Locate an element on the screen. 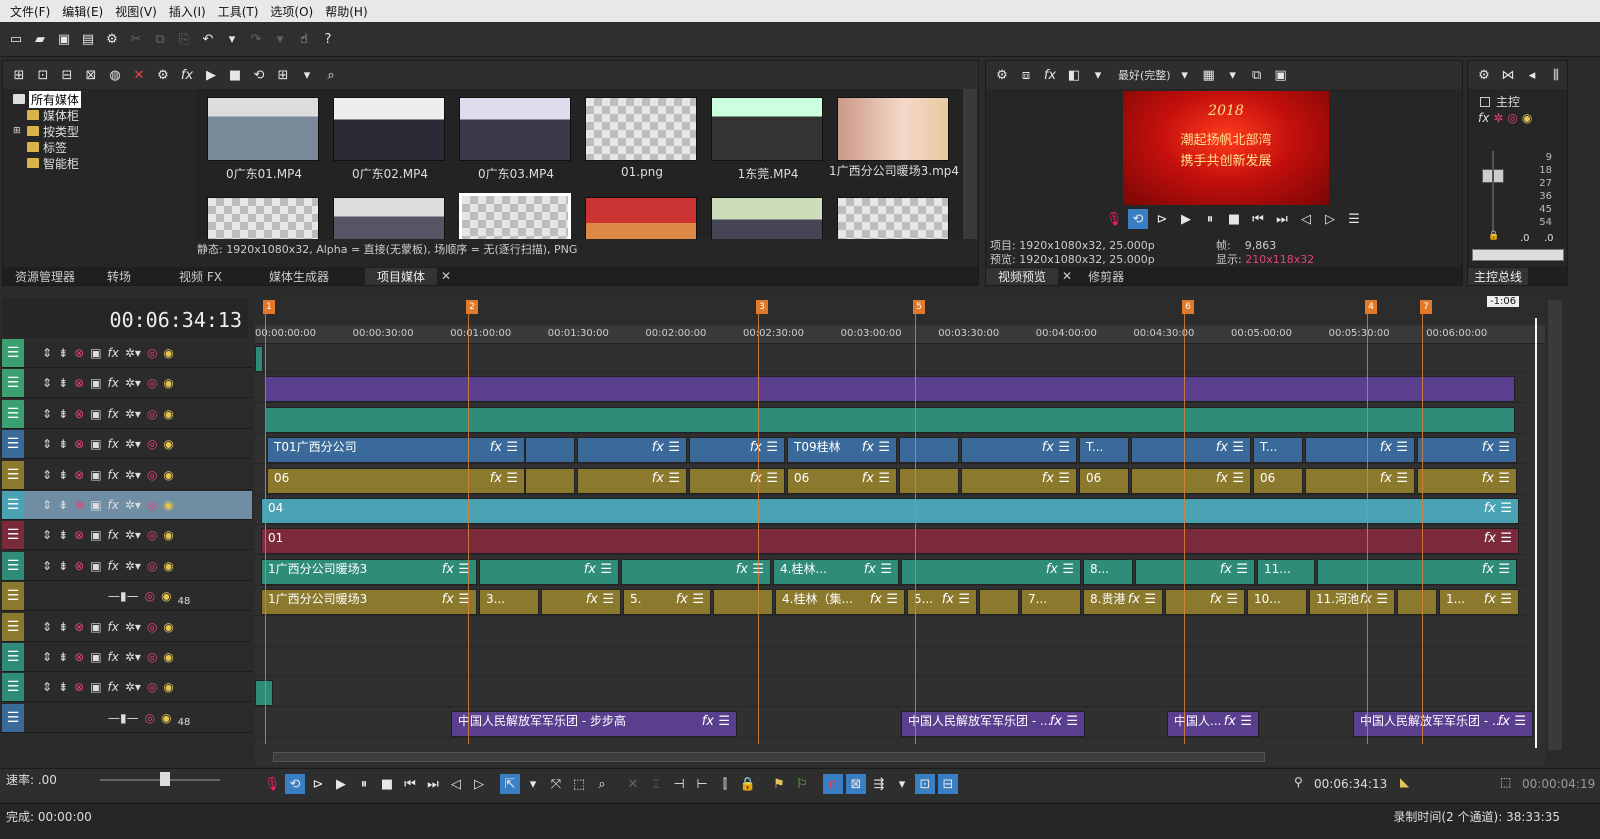  thumbnail-dongguan is located at coordinates (767, 129).